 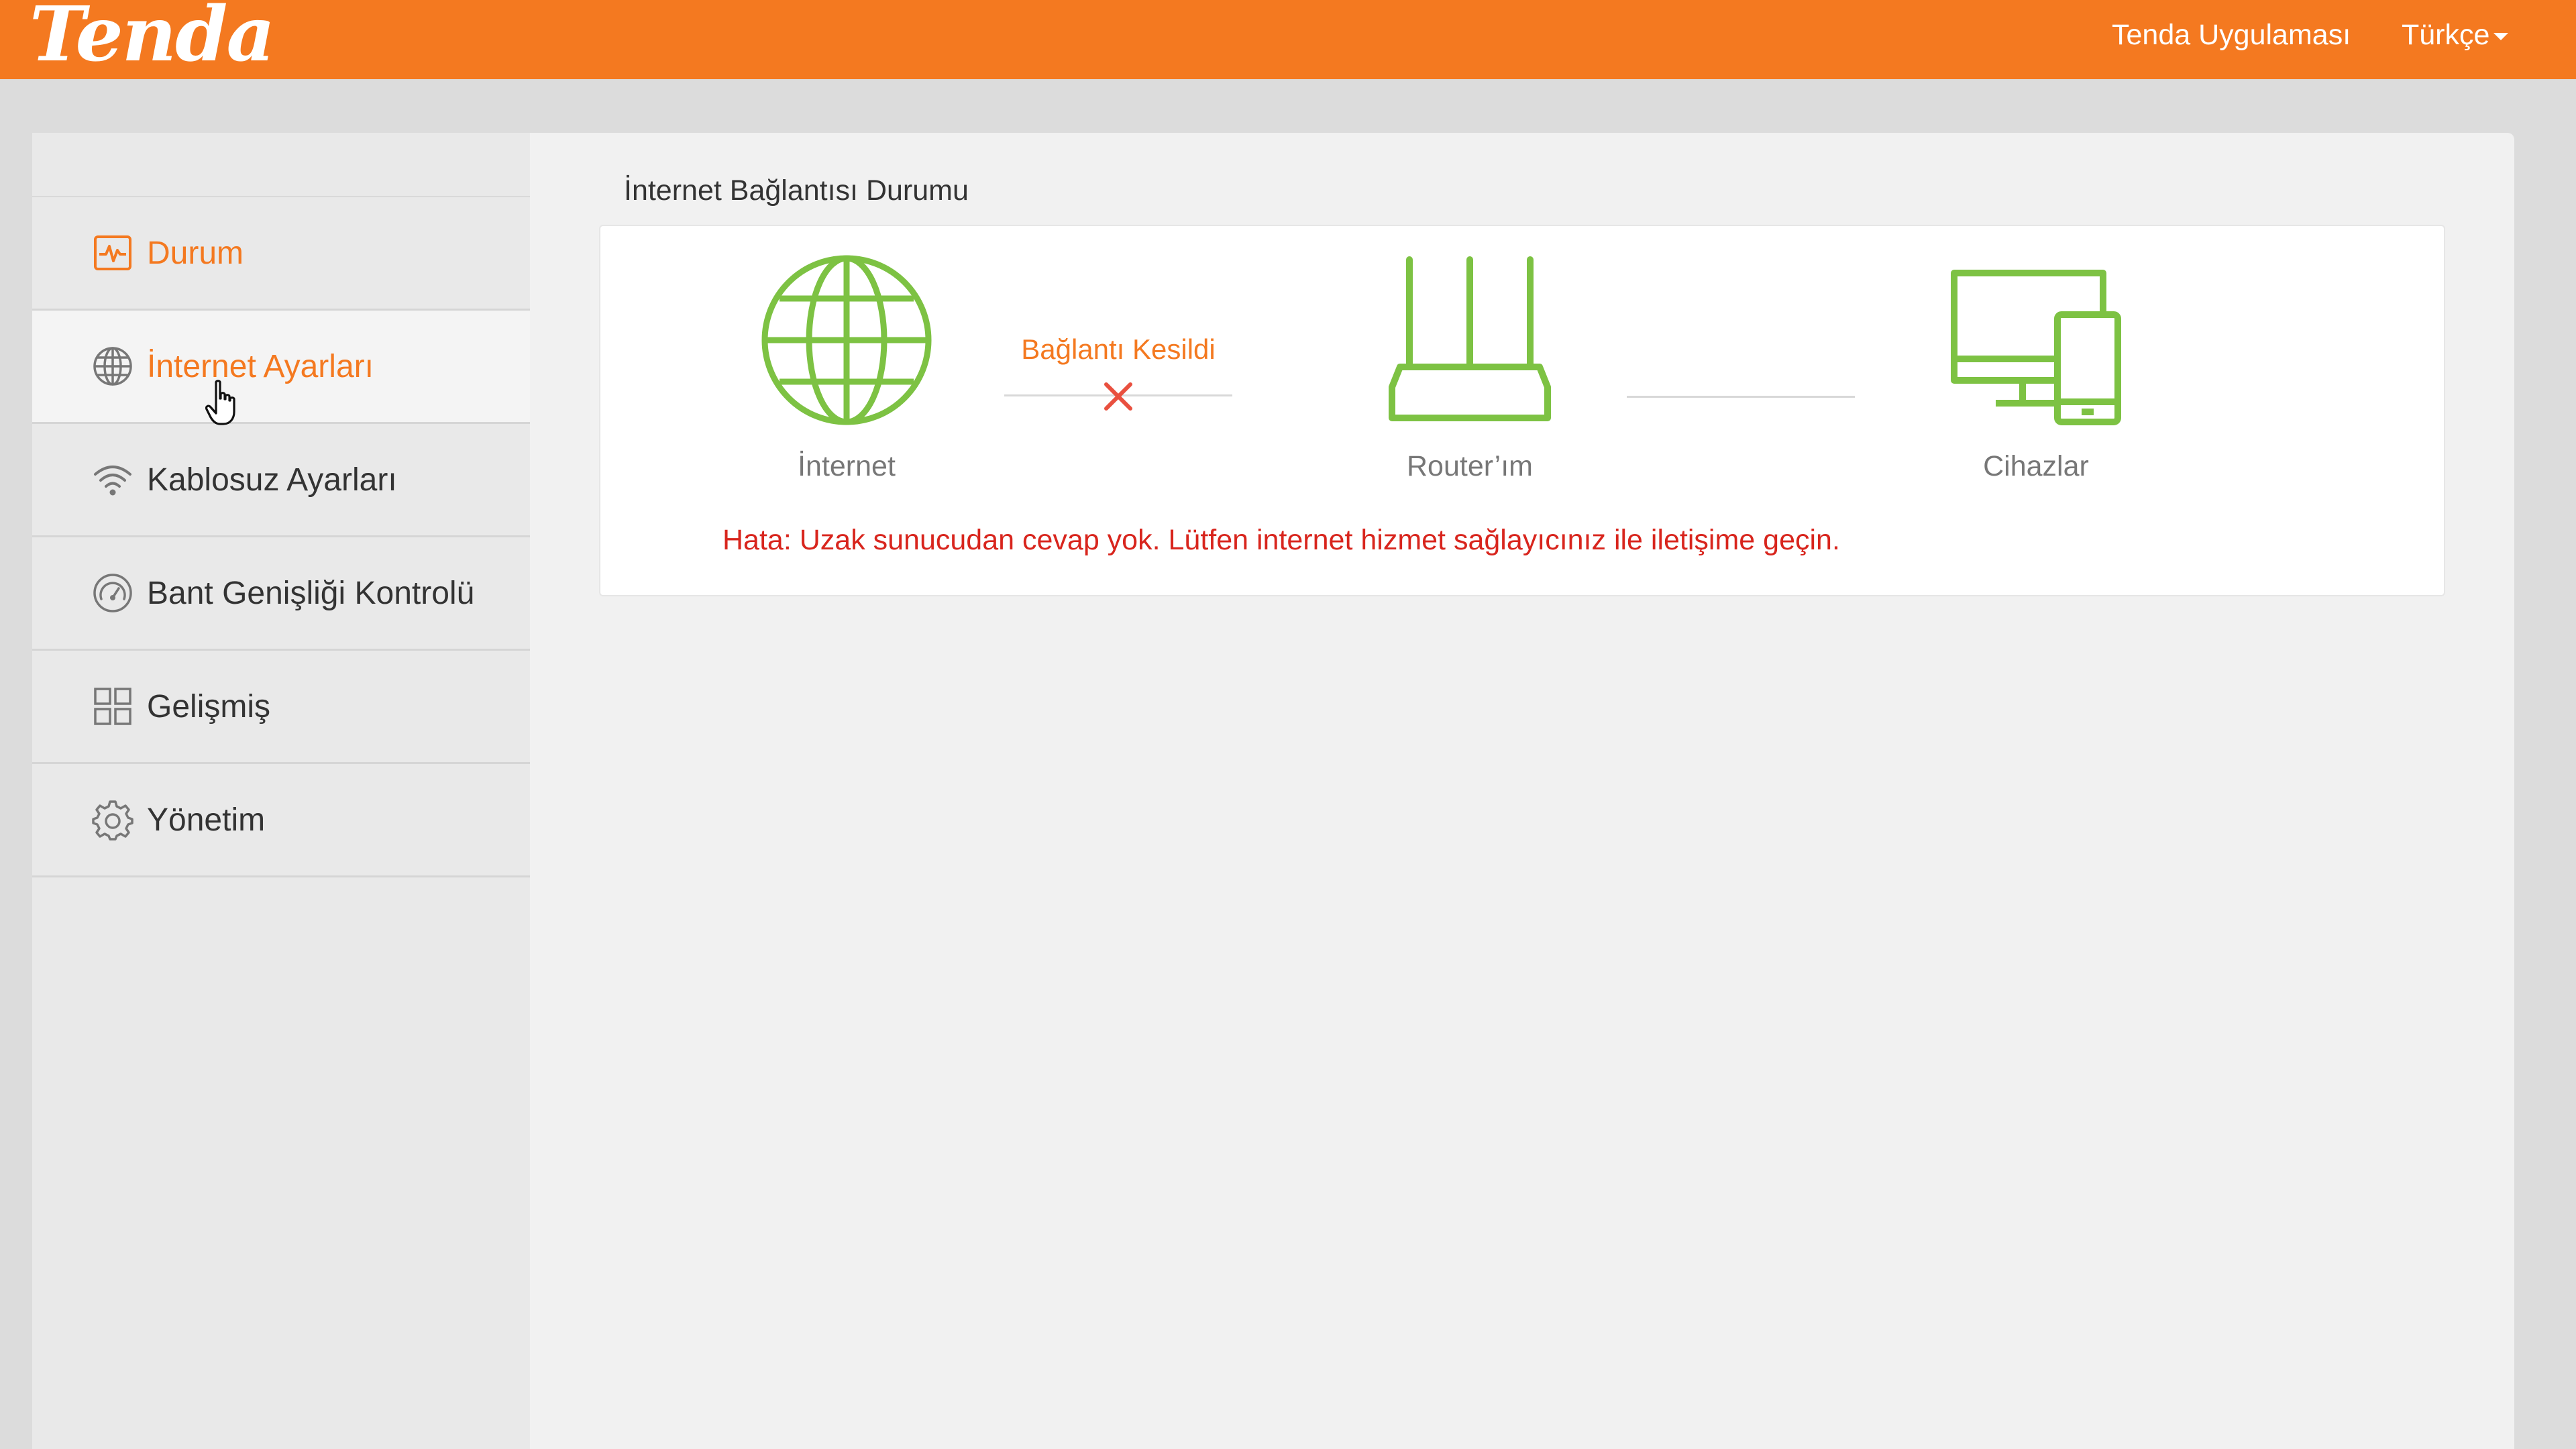 I want to click on gear-icon, so click(x=112, y=819).